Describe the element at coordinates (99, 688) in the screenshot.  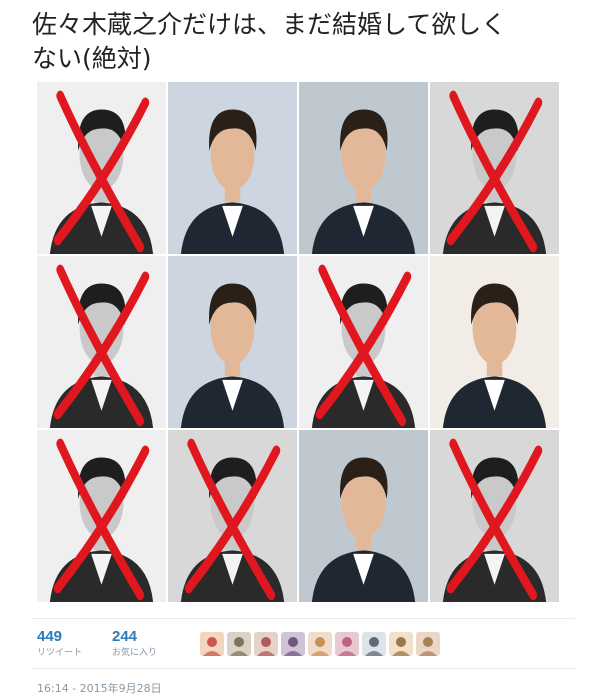
I see `tweet-timestamp: 16:14 - 2015年9月28日` at that location.